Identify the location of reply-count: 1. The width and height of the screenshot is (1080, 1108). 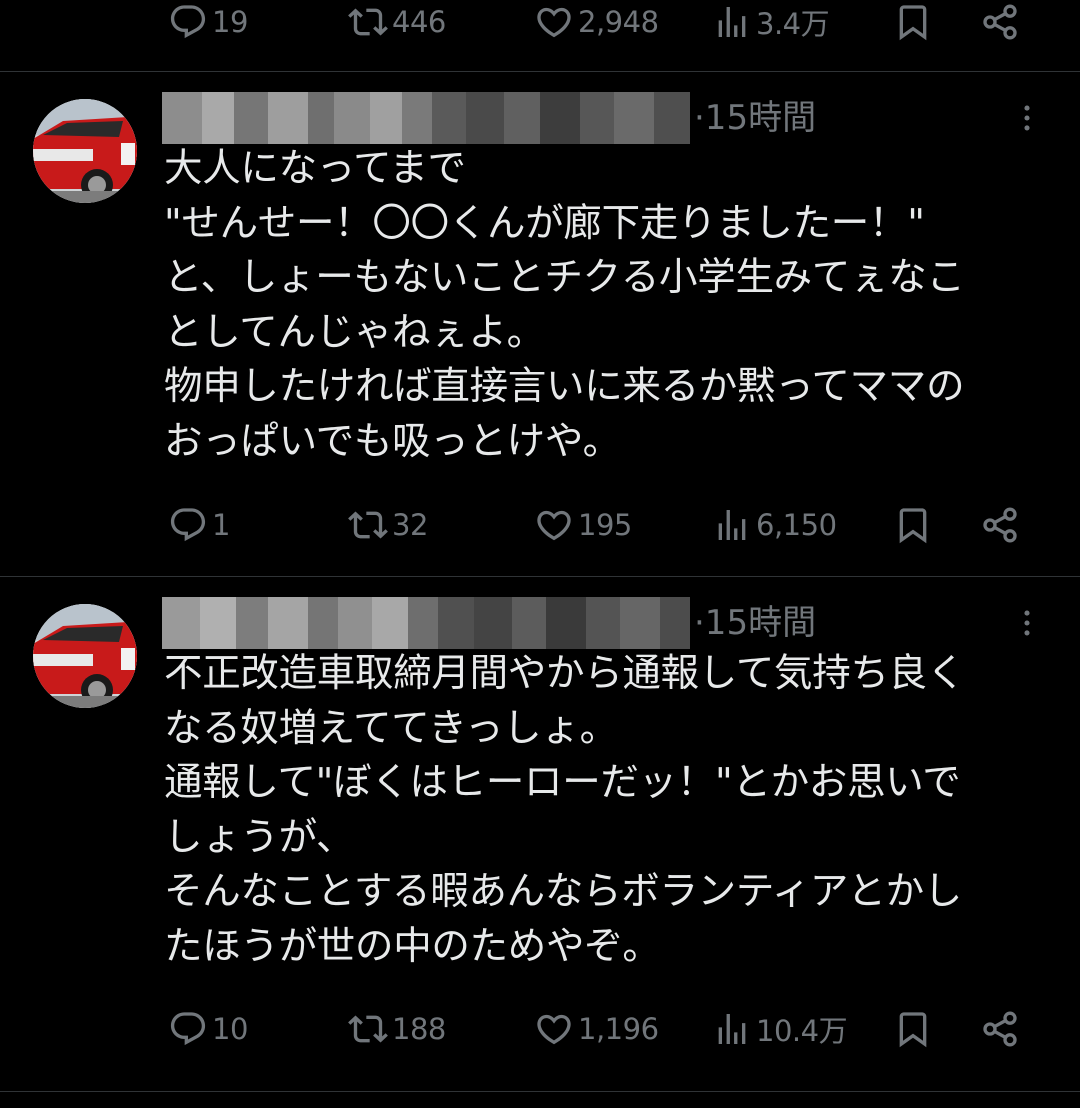
(221, 525).